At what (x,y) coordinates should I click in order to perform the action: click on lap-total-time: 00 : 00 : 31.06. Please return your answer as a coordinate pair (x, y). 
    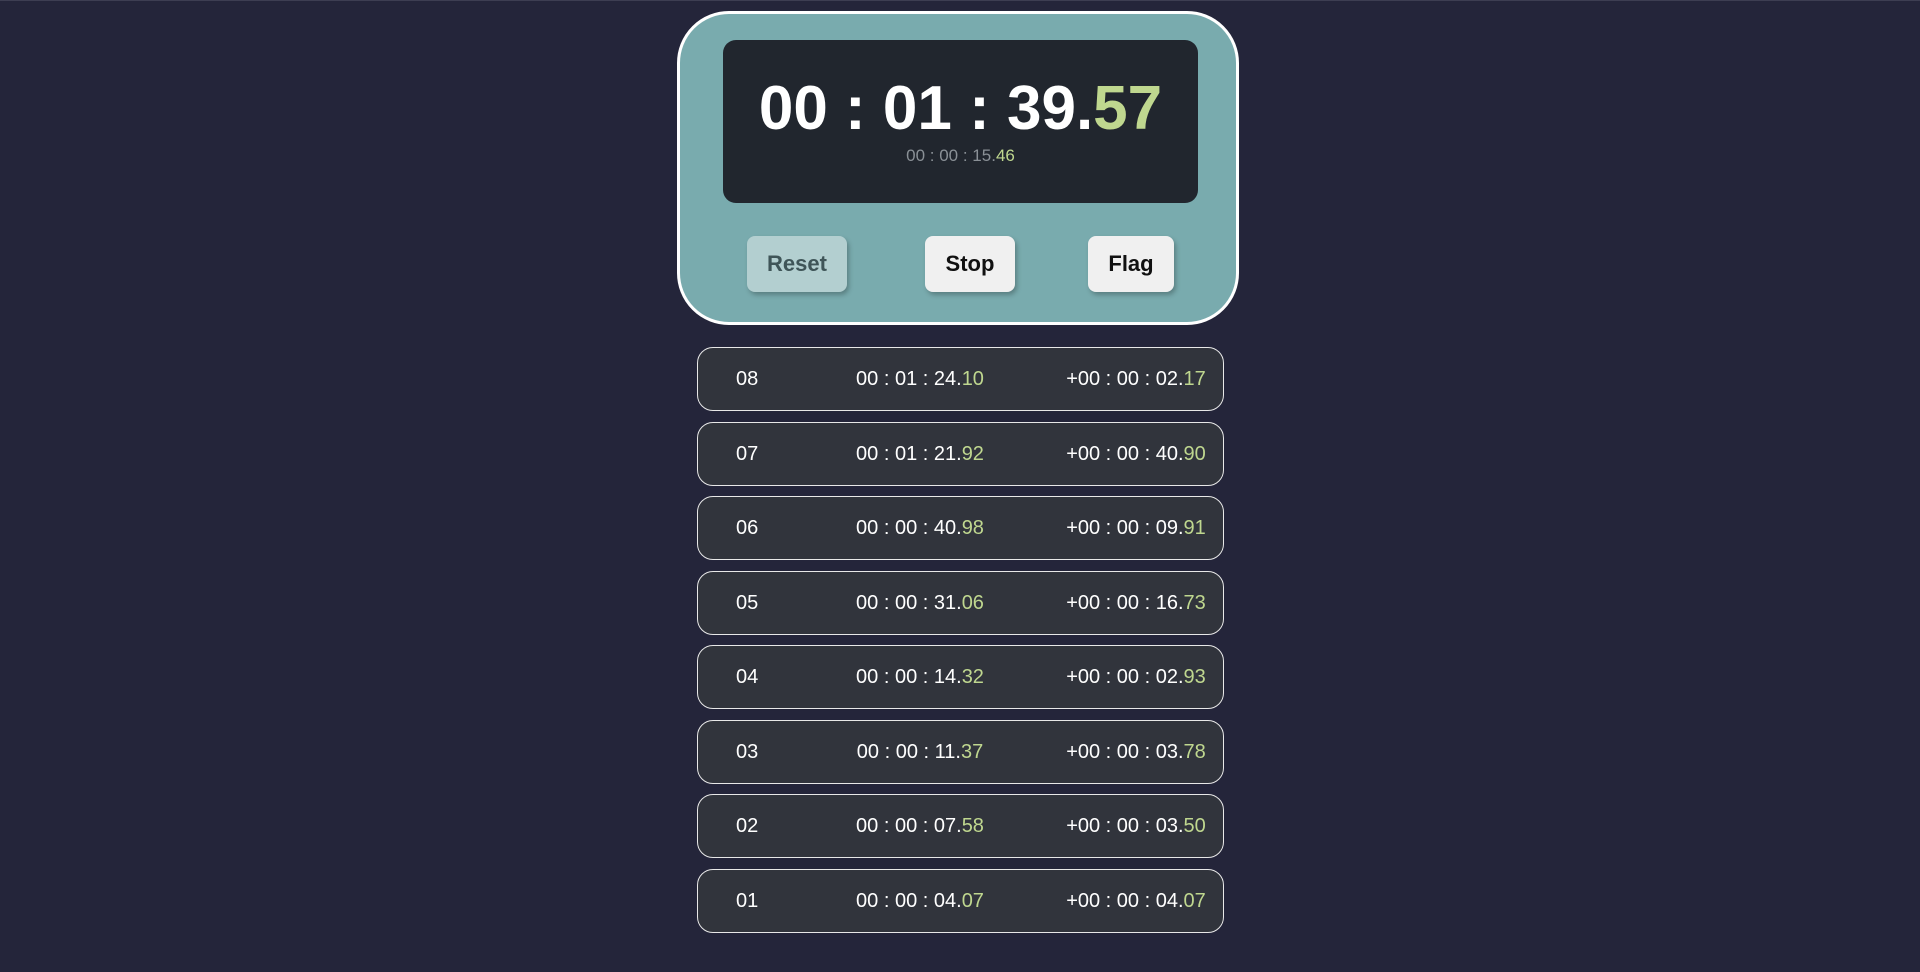
    Looking at the image, I should click on (920, 603).